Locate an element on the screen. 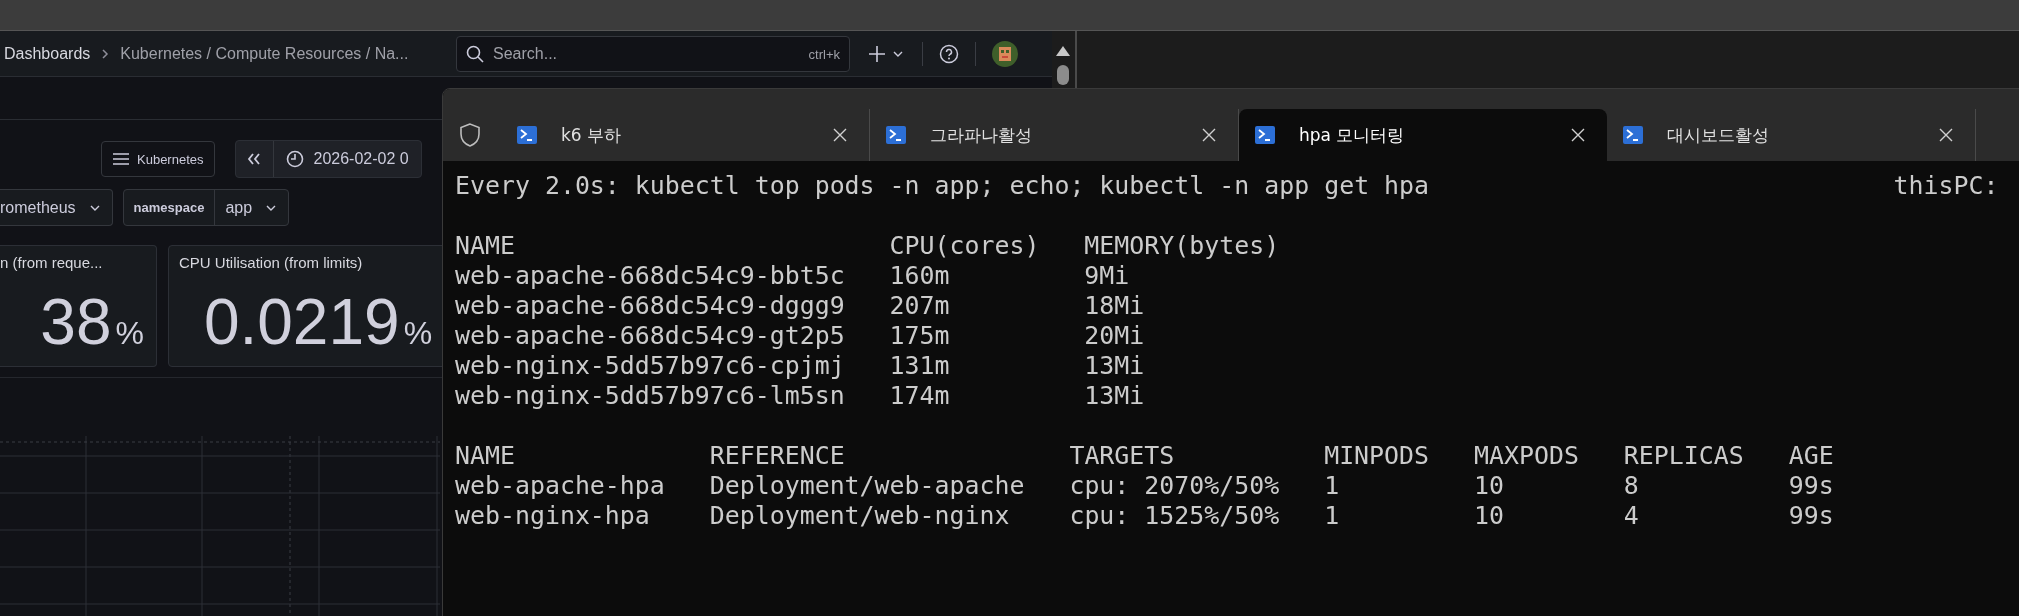  help-icon is located at coordinates (949, 53).